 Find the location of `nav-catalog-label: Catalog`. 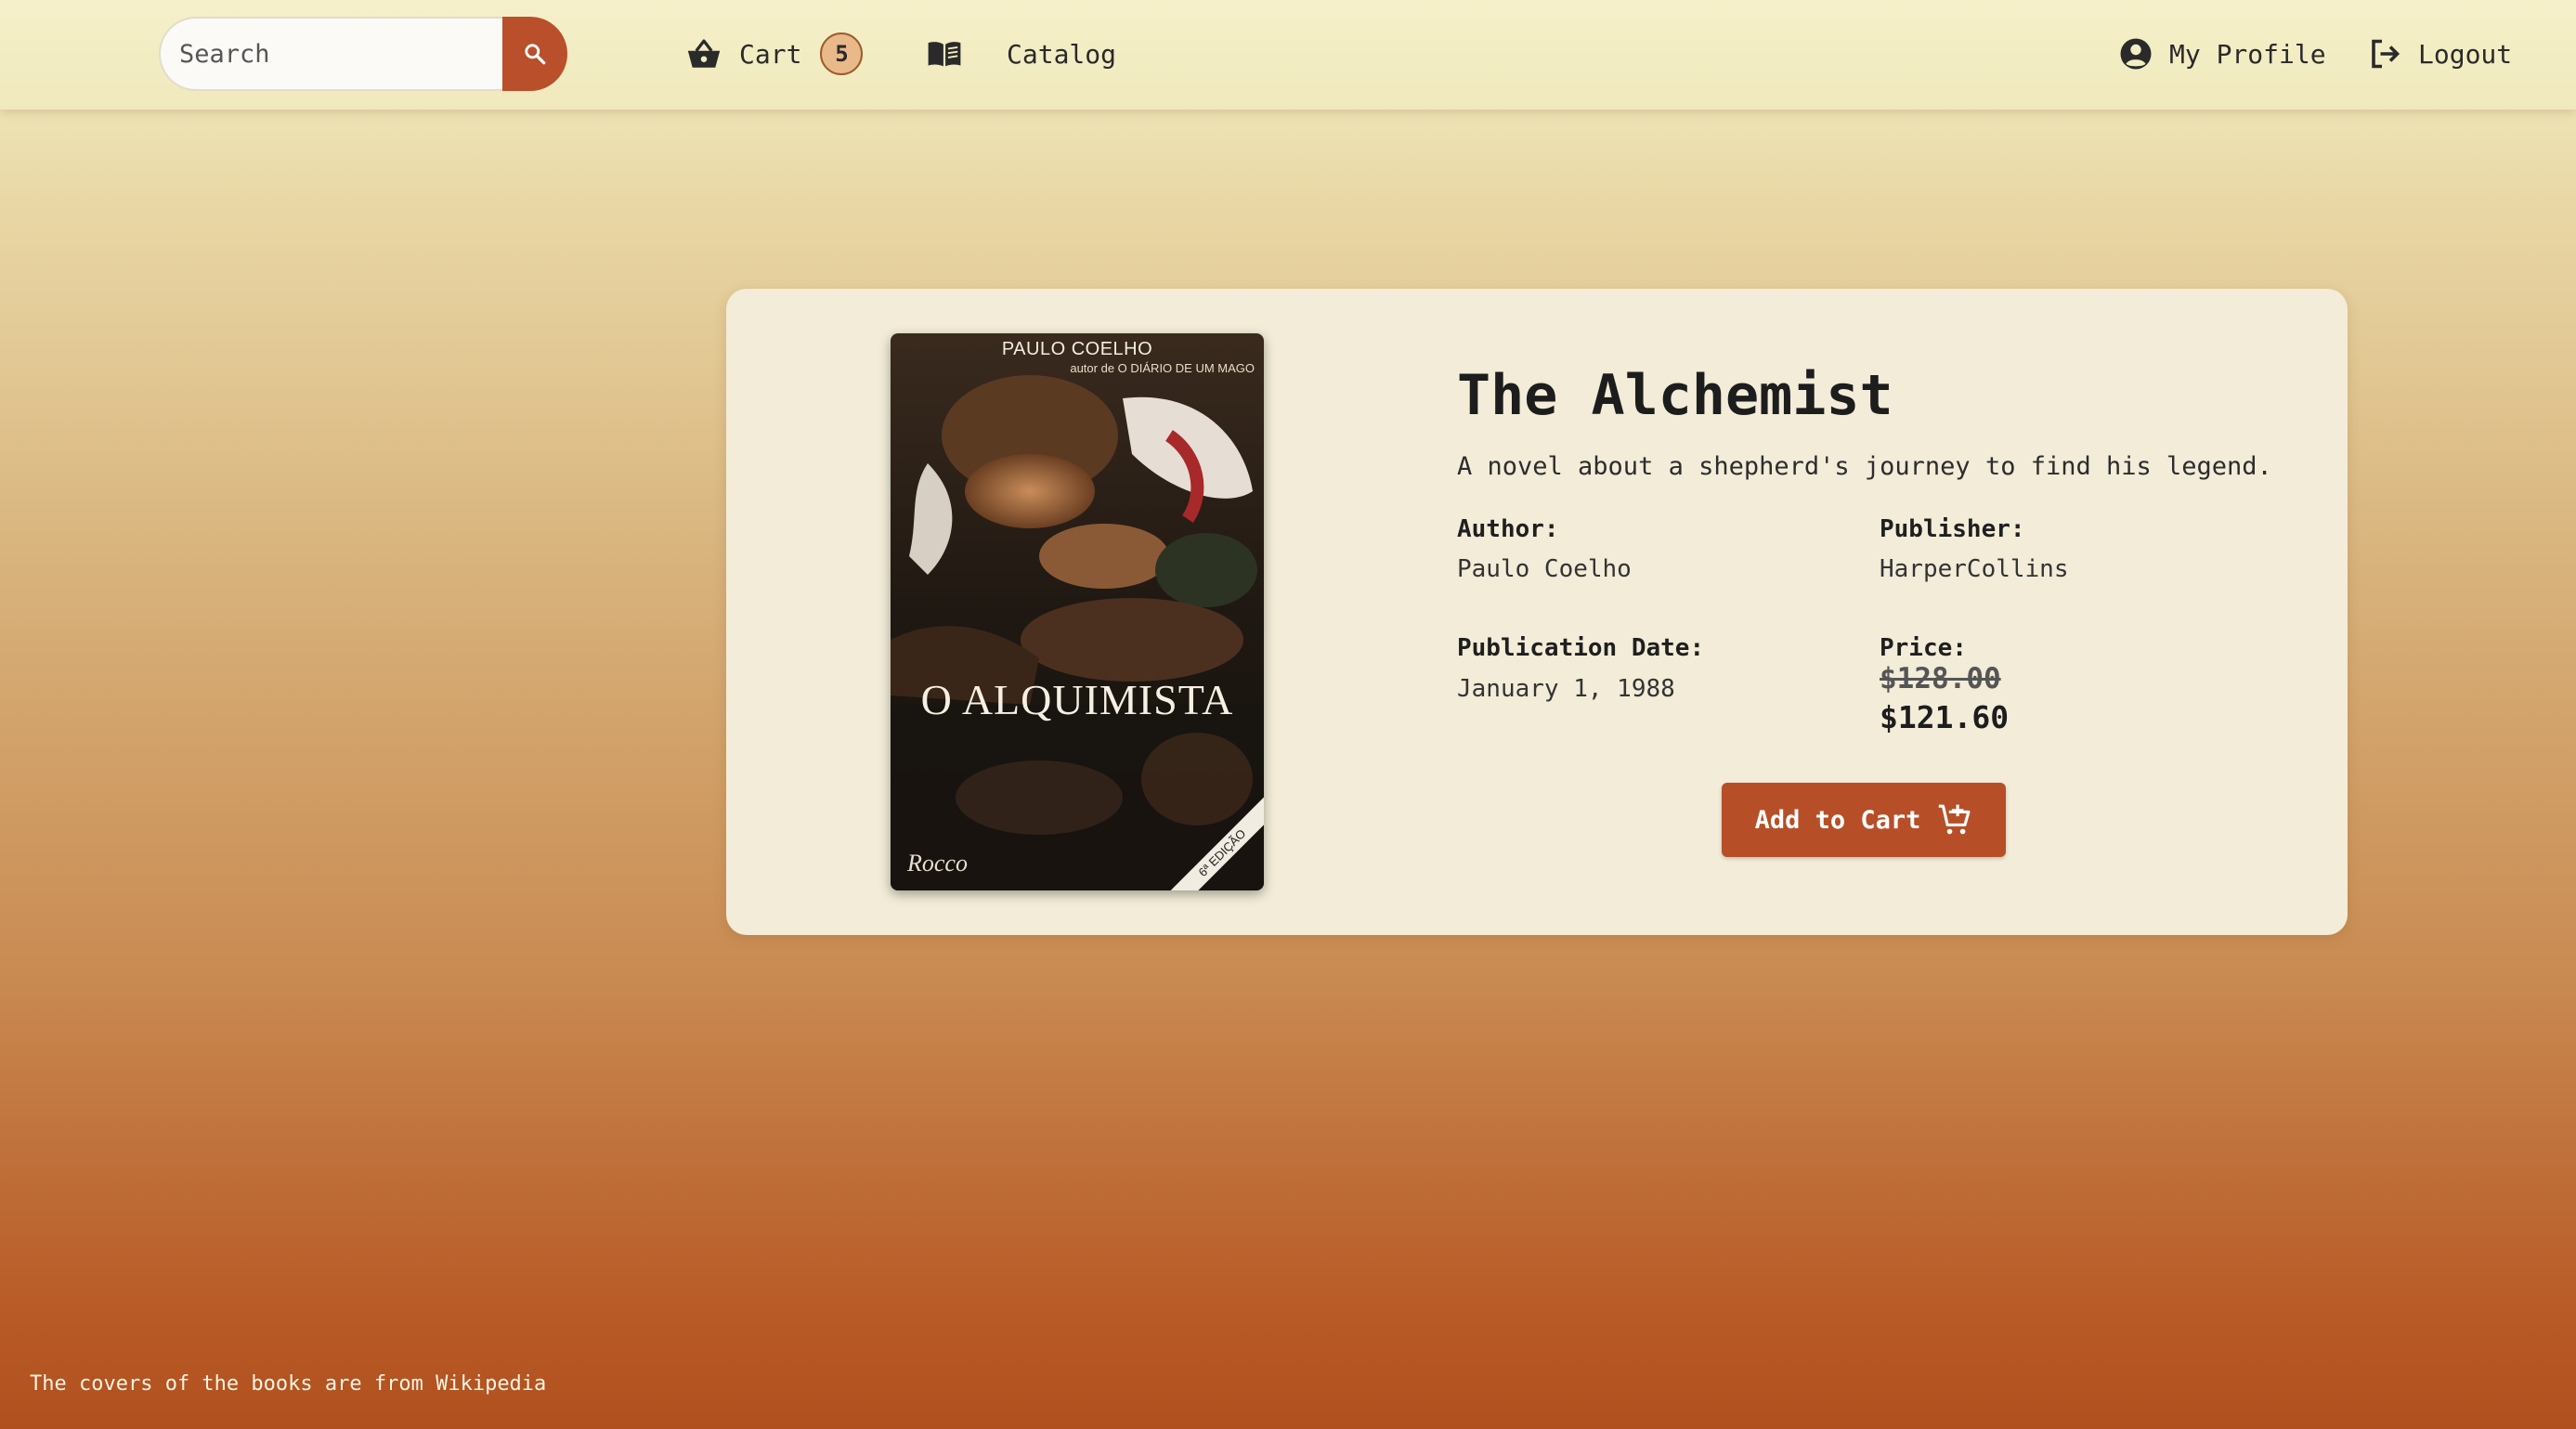

nav-catalog-label: Catalog is located at coordinates (1062, 54).